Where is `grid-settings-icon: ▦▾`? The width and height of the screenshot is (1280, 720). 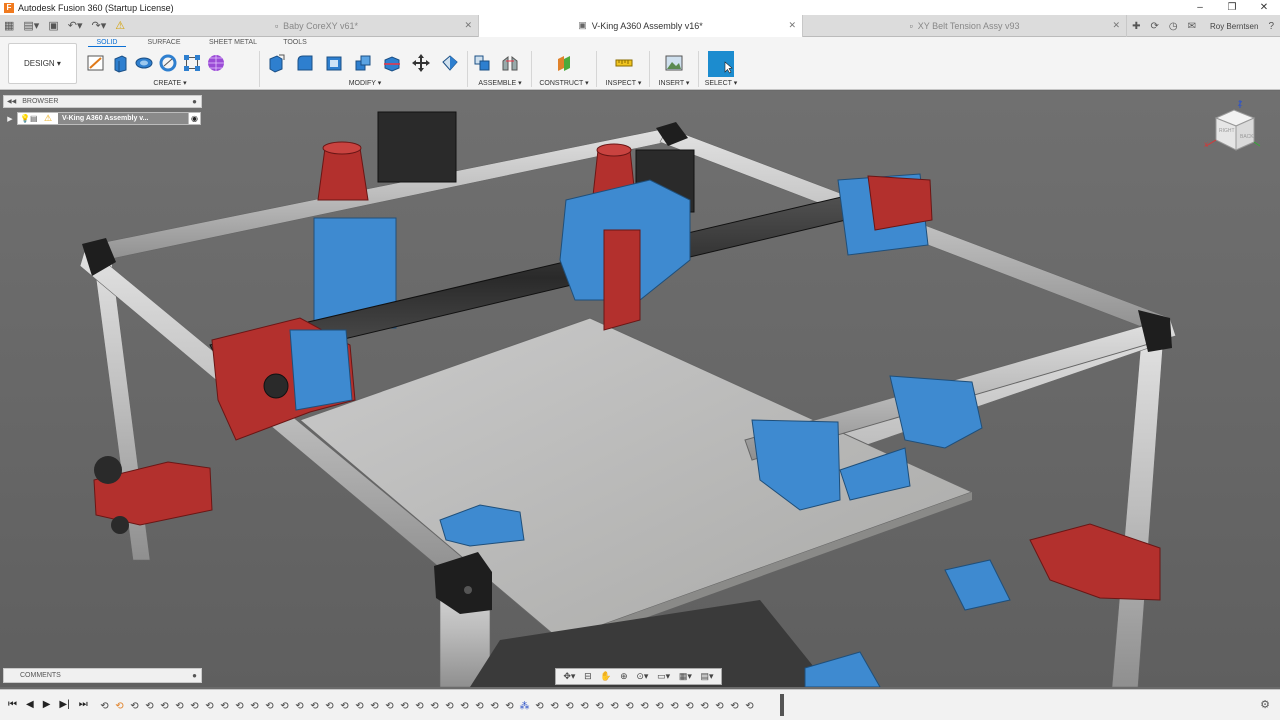
grid-settings-icon: ▦▾ is located at coordinates (685, 676).